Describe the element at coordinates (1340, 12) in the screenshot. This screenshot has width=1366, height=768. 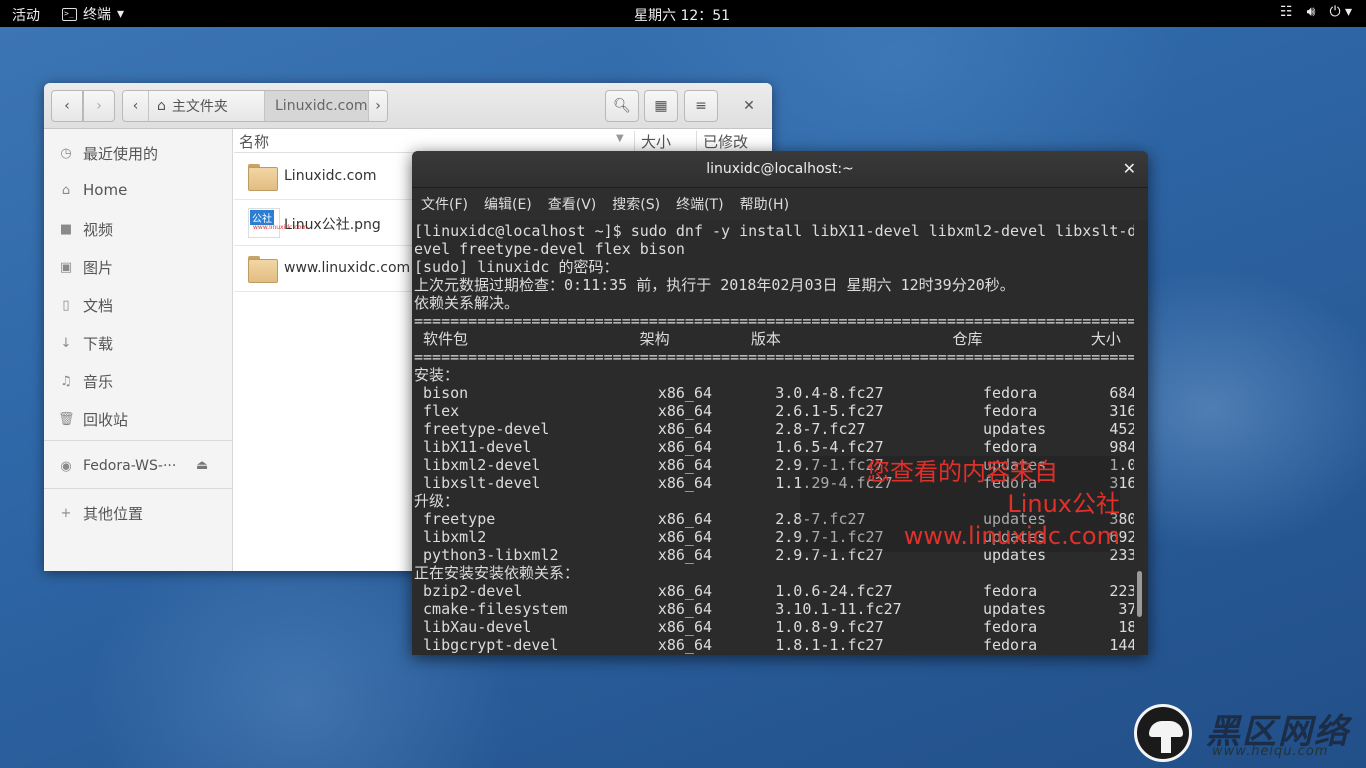
I see `power-icon: ⏻ ▾` at that location.